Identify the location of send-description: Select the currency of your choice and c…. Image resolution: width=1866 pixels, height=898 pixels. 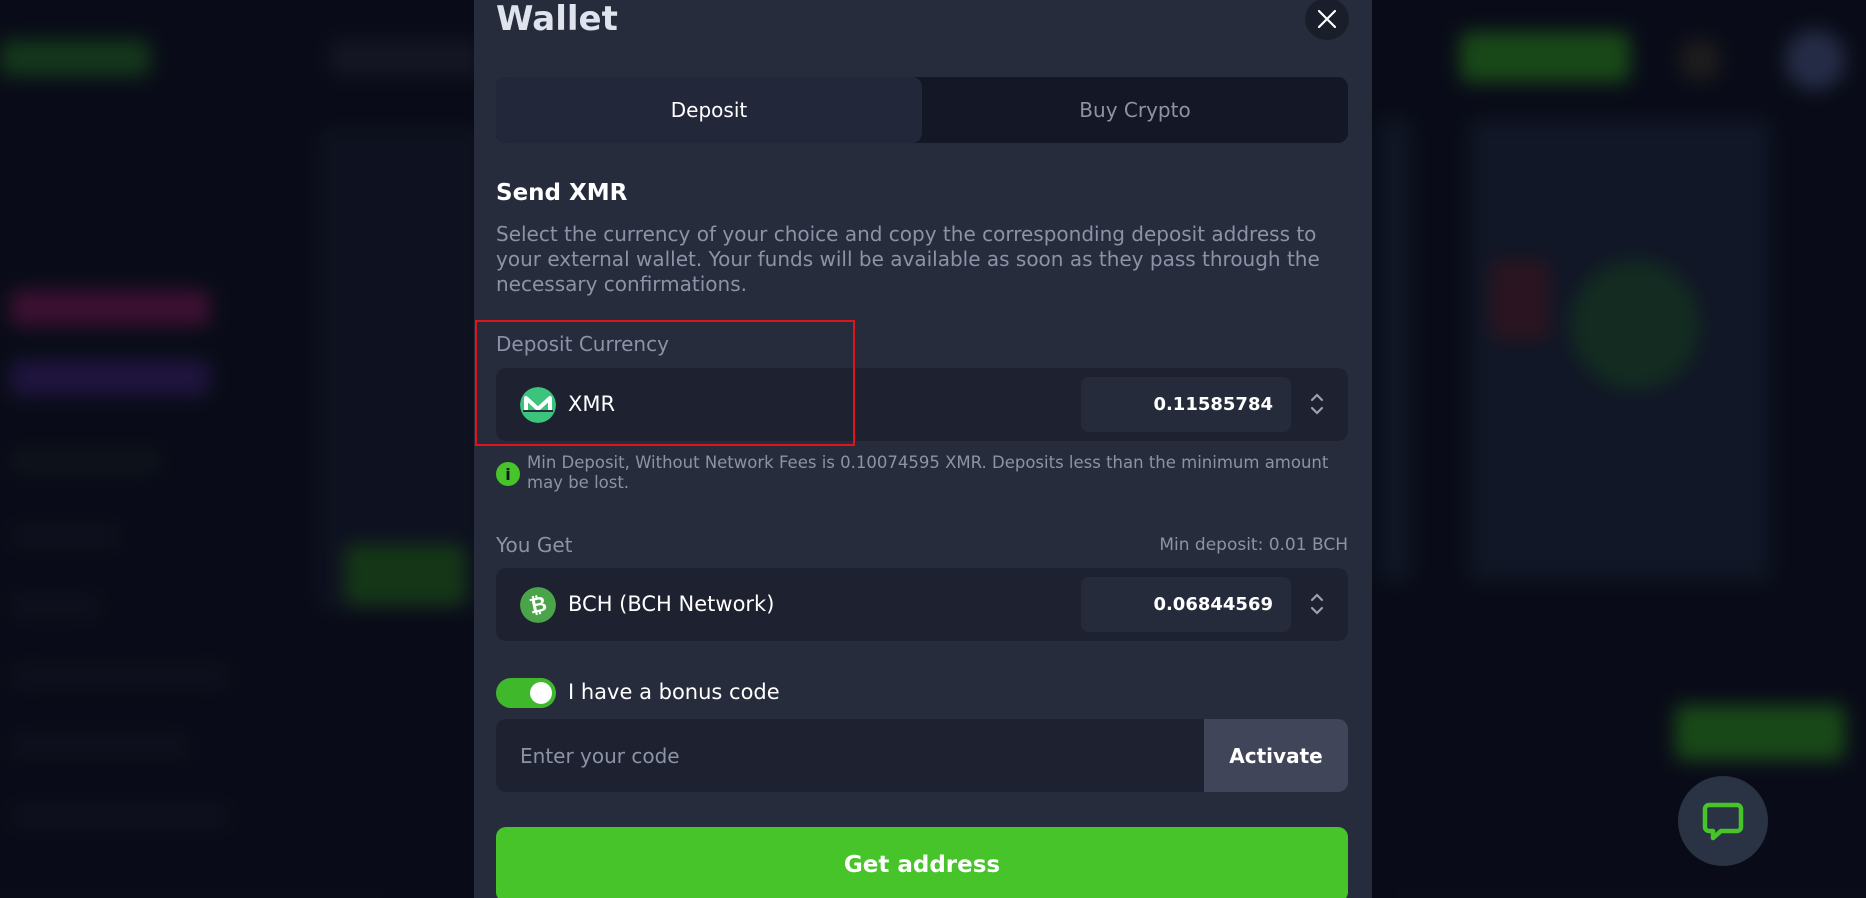
(908, 259).